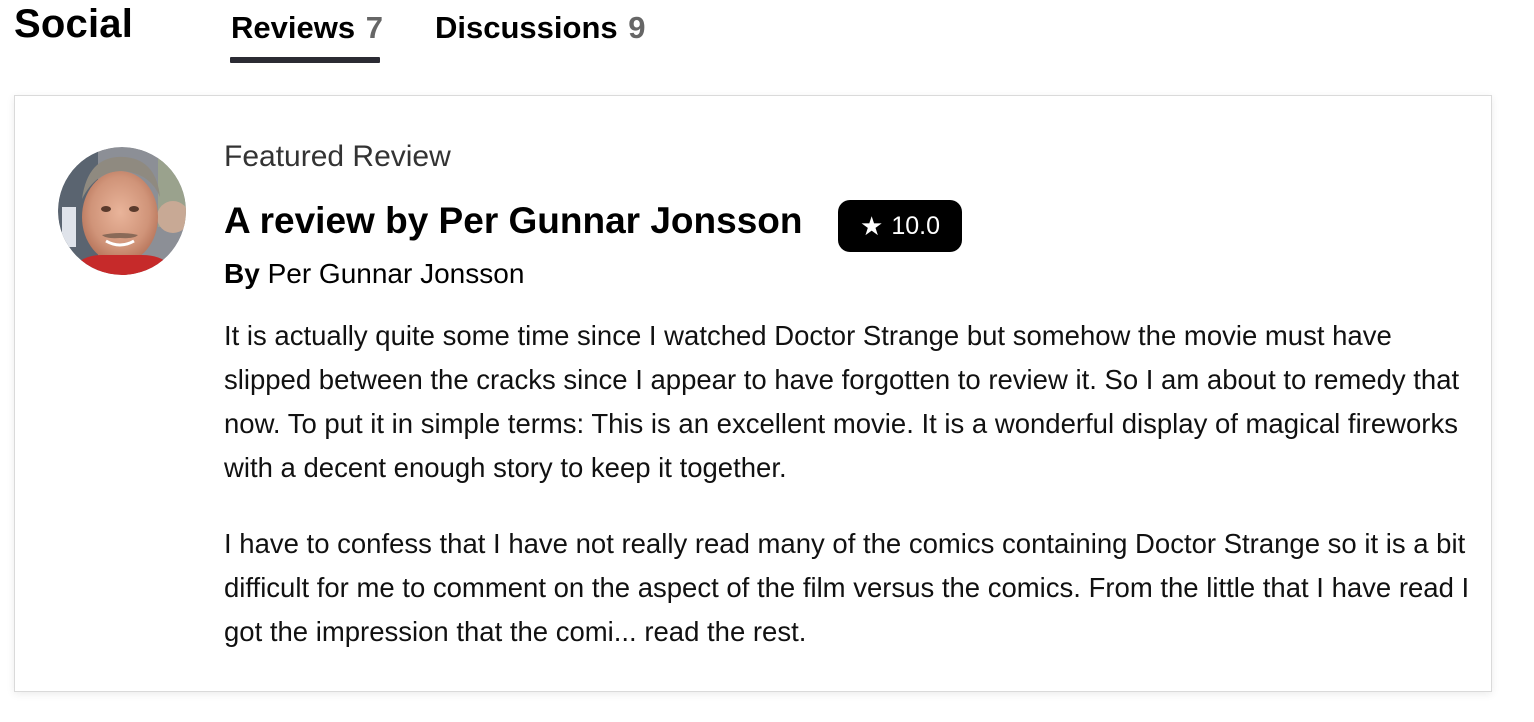  I want to click on avatar, so click(122, 211).